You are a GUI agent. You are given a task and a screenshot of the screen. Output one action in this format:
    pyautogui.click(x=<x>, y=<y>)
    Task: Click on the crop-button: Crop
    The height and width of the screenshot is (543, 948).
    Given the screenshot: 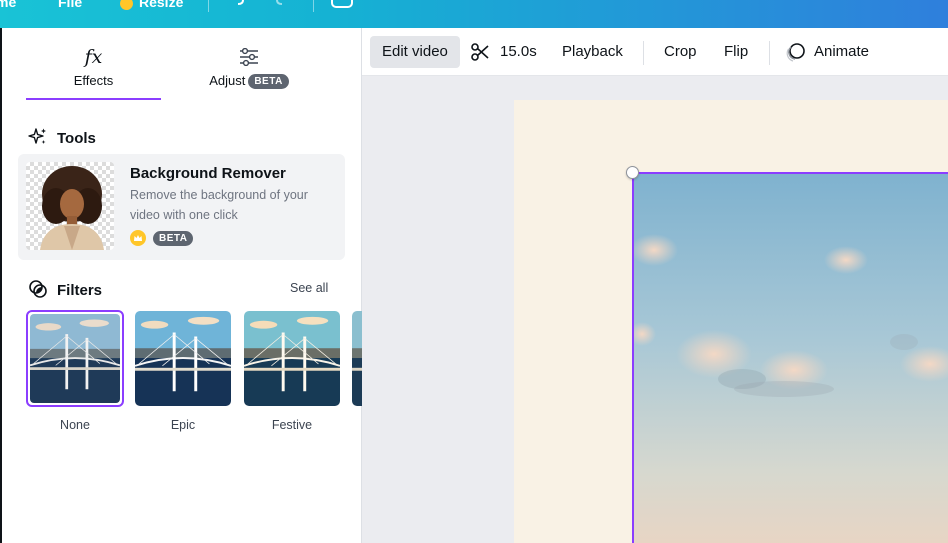 What is the action you would take?
    pyautogui.click(x=680, y=52)
    